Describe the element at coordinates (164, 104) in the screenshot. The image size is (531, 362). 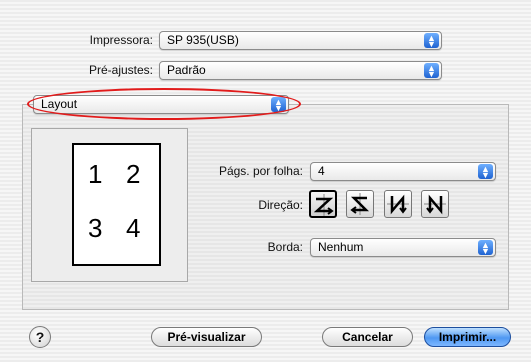
I see `highlight-ellipse` at that location.